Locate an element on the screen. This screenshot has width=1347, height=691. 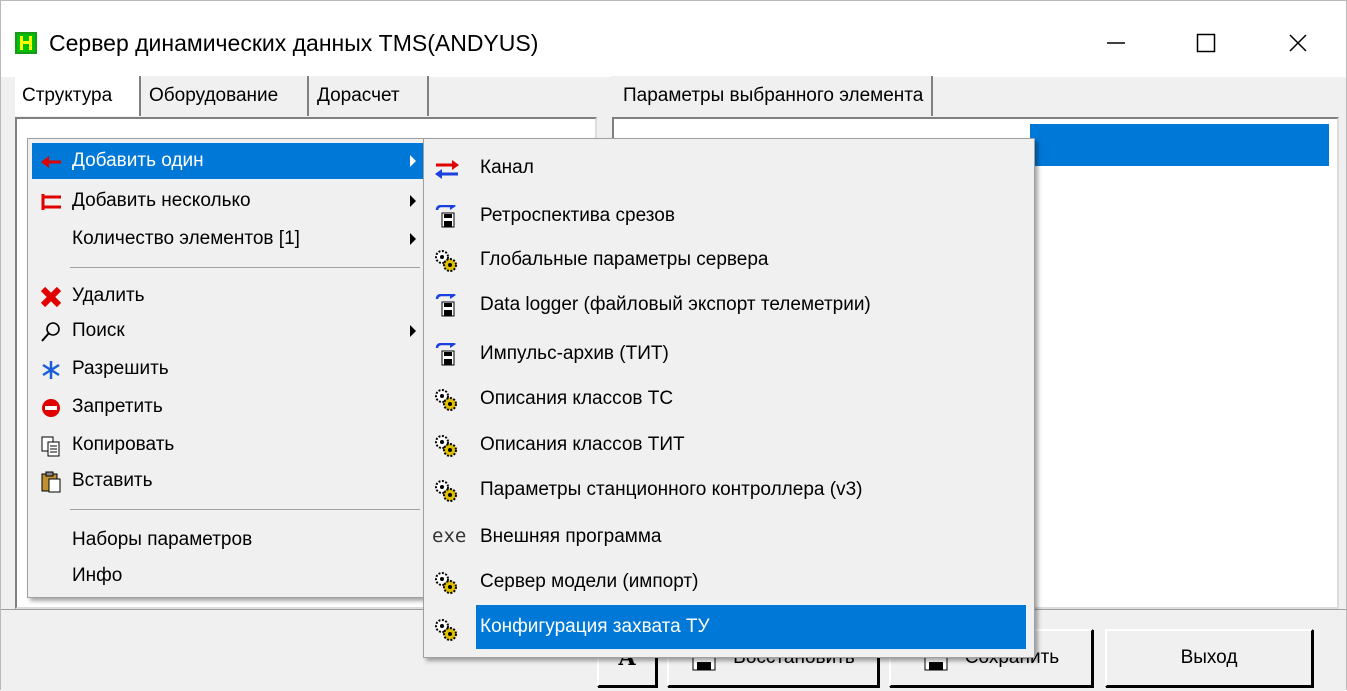
submenu-item-global-params: Глобальные параметры сервера is located at coordinates (727, 259).